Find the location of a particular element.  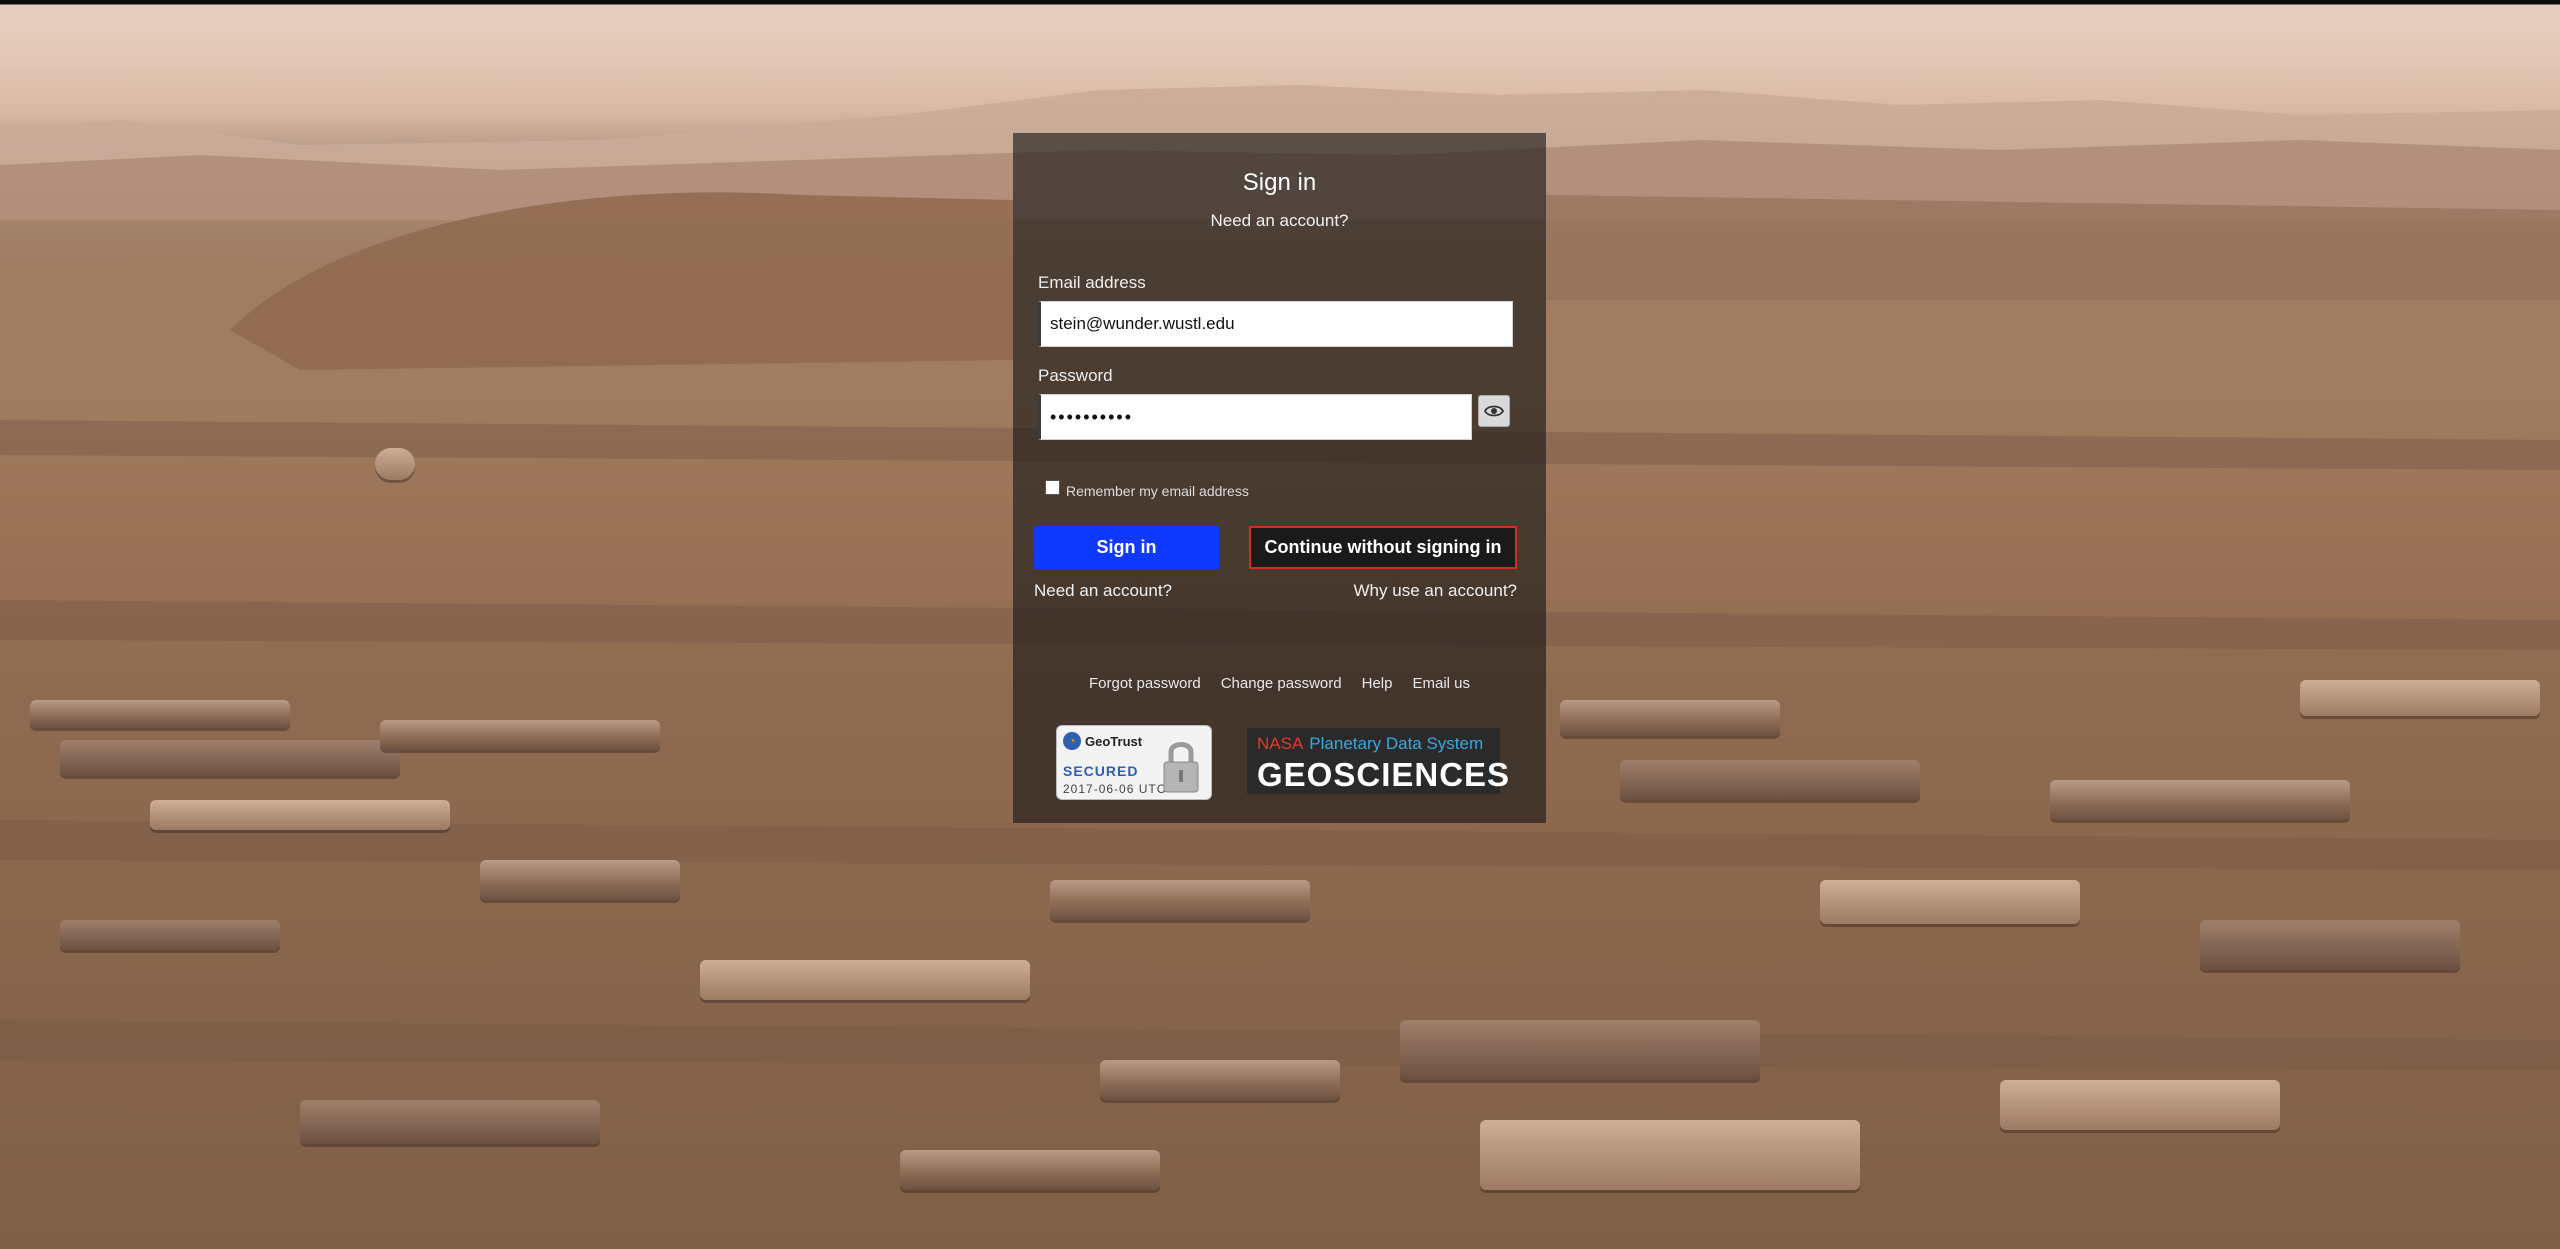

page-title: Sign in is located at coordinates (1279, 182).